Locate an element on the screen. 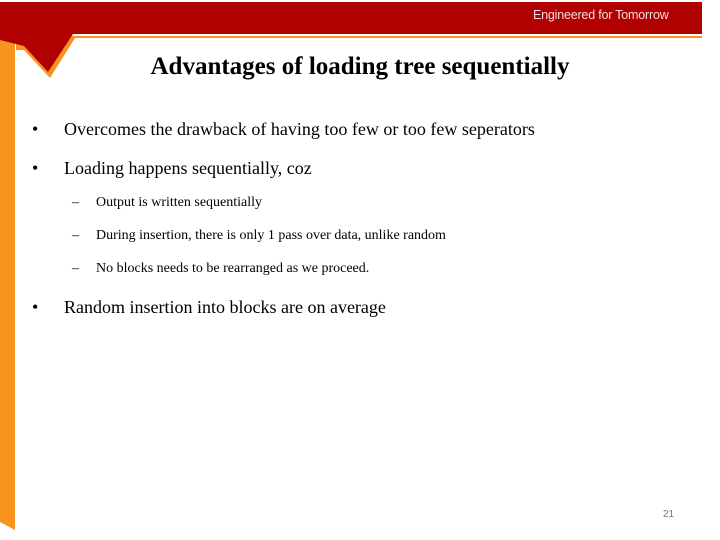  left-accent-bar is located at coordinates (7, 285).